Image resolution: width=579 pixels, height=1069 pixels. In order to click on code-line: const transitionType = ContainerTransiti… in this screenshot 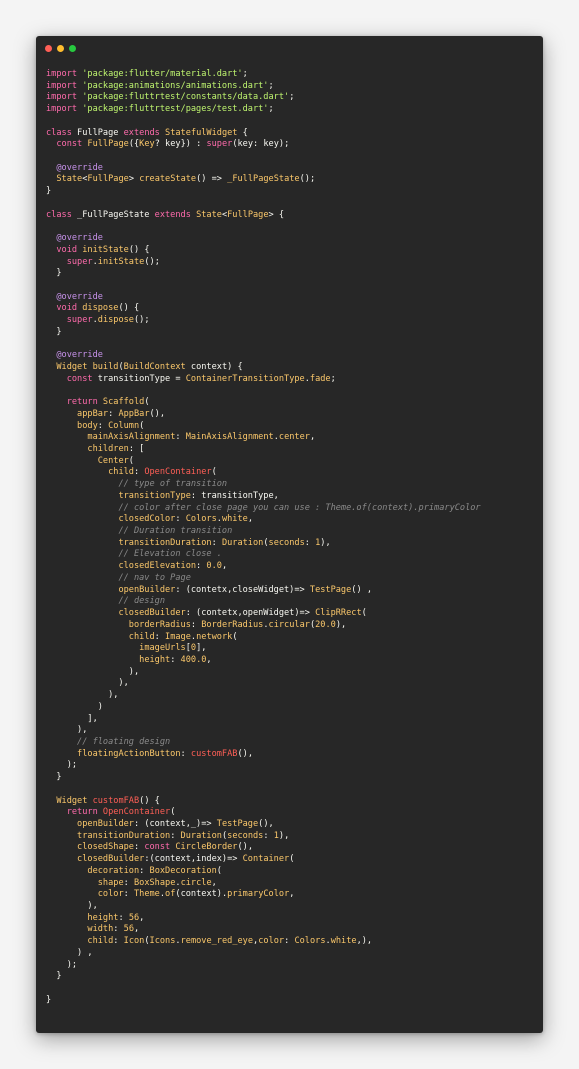, I will do `click(291, 380)`.